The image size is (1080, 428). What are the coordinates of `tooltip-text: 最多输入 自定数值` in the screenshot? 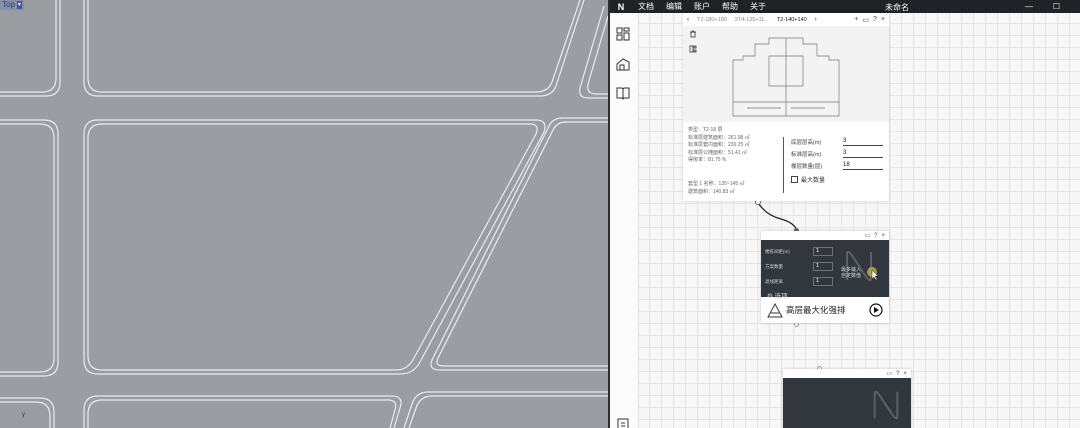 It's located at (851, 273).